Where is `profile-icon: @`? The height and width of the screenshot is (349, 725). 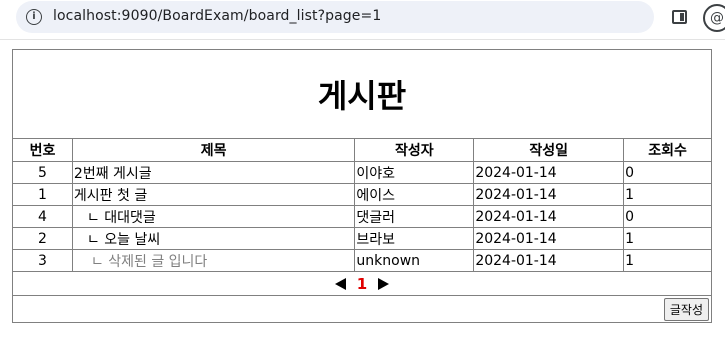
profile-icon: @ is located at coordinates (714, 18).